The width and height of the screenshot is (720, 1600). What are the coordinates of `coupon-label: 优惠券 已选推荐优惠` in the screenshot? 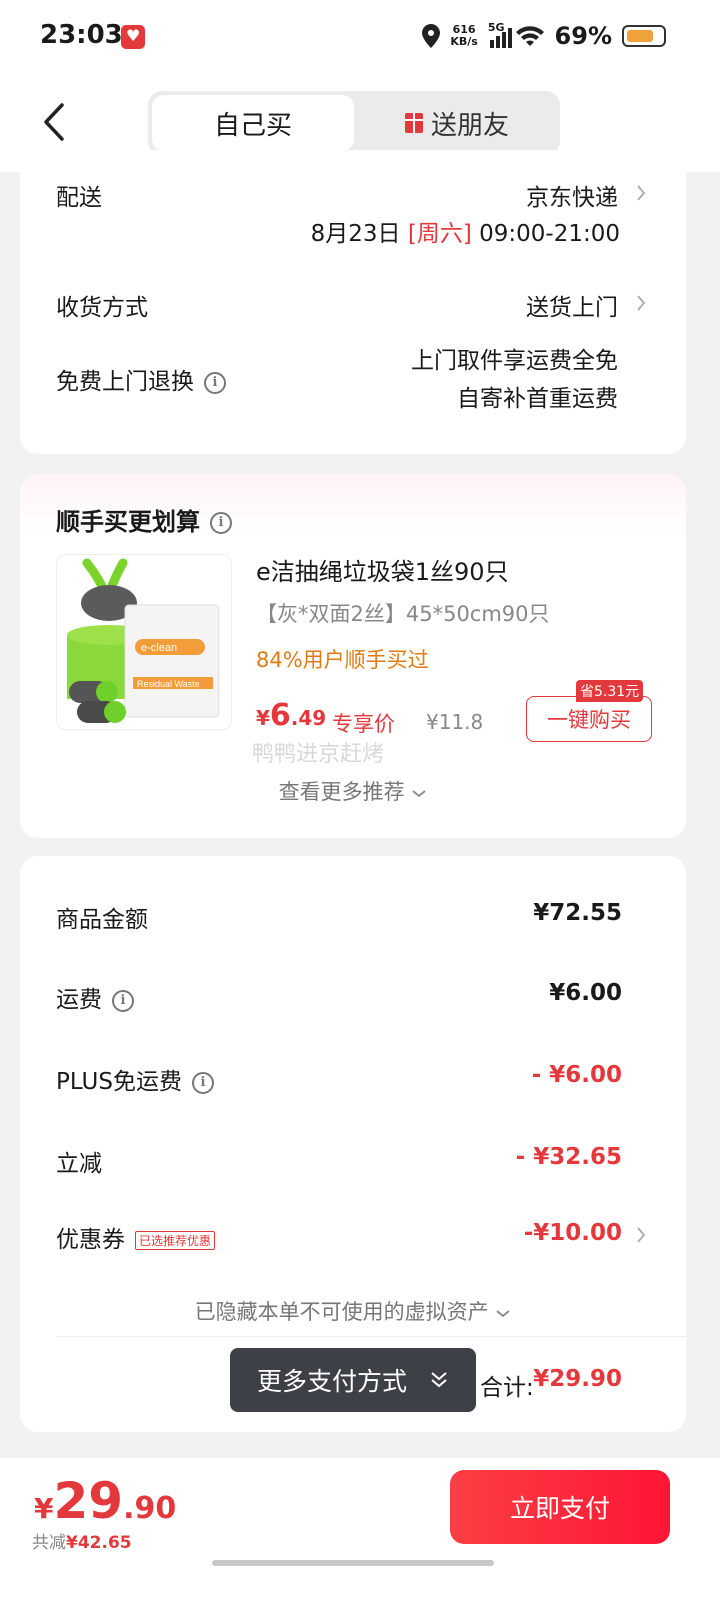 It's located at (136, 1237).